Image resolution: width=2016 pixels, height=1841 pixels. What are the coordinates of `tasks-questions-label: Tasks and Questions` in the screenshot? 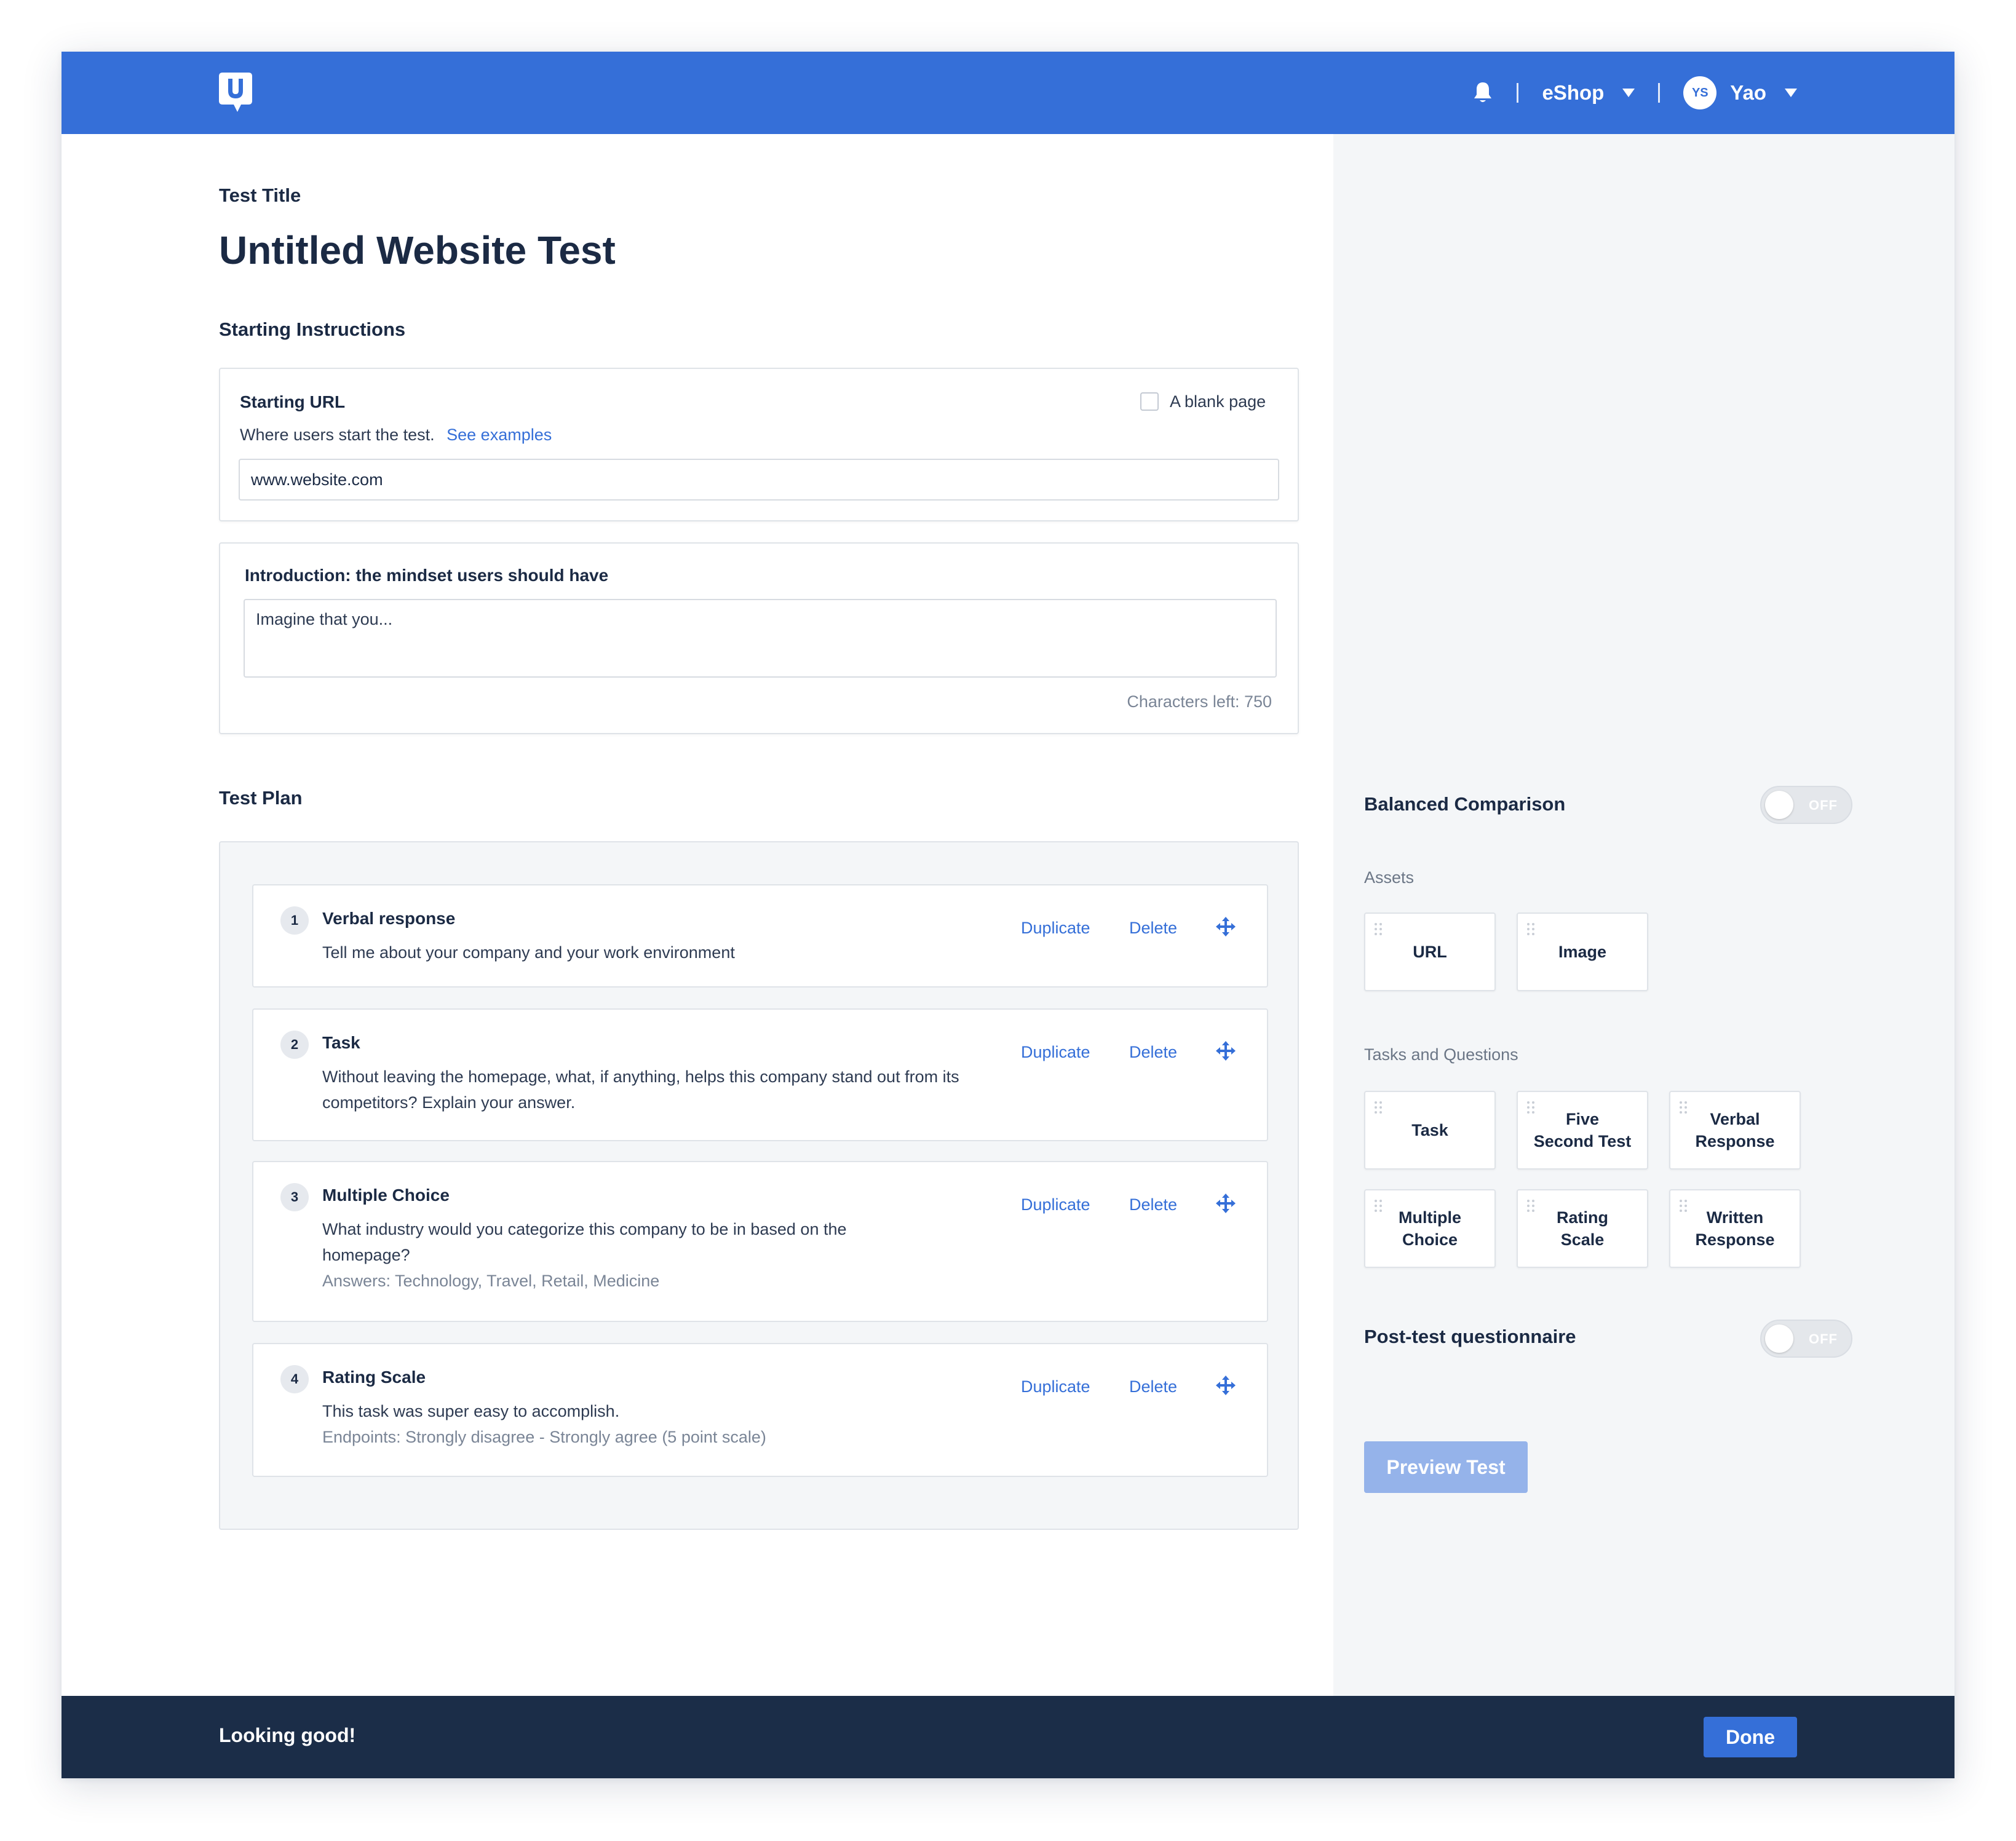 It's located at (1441, 1054).